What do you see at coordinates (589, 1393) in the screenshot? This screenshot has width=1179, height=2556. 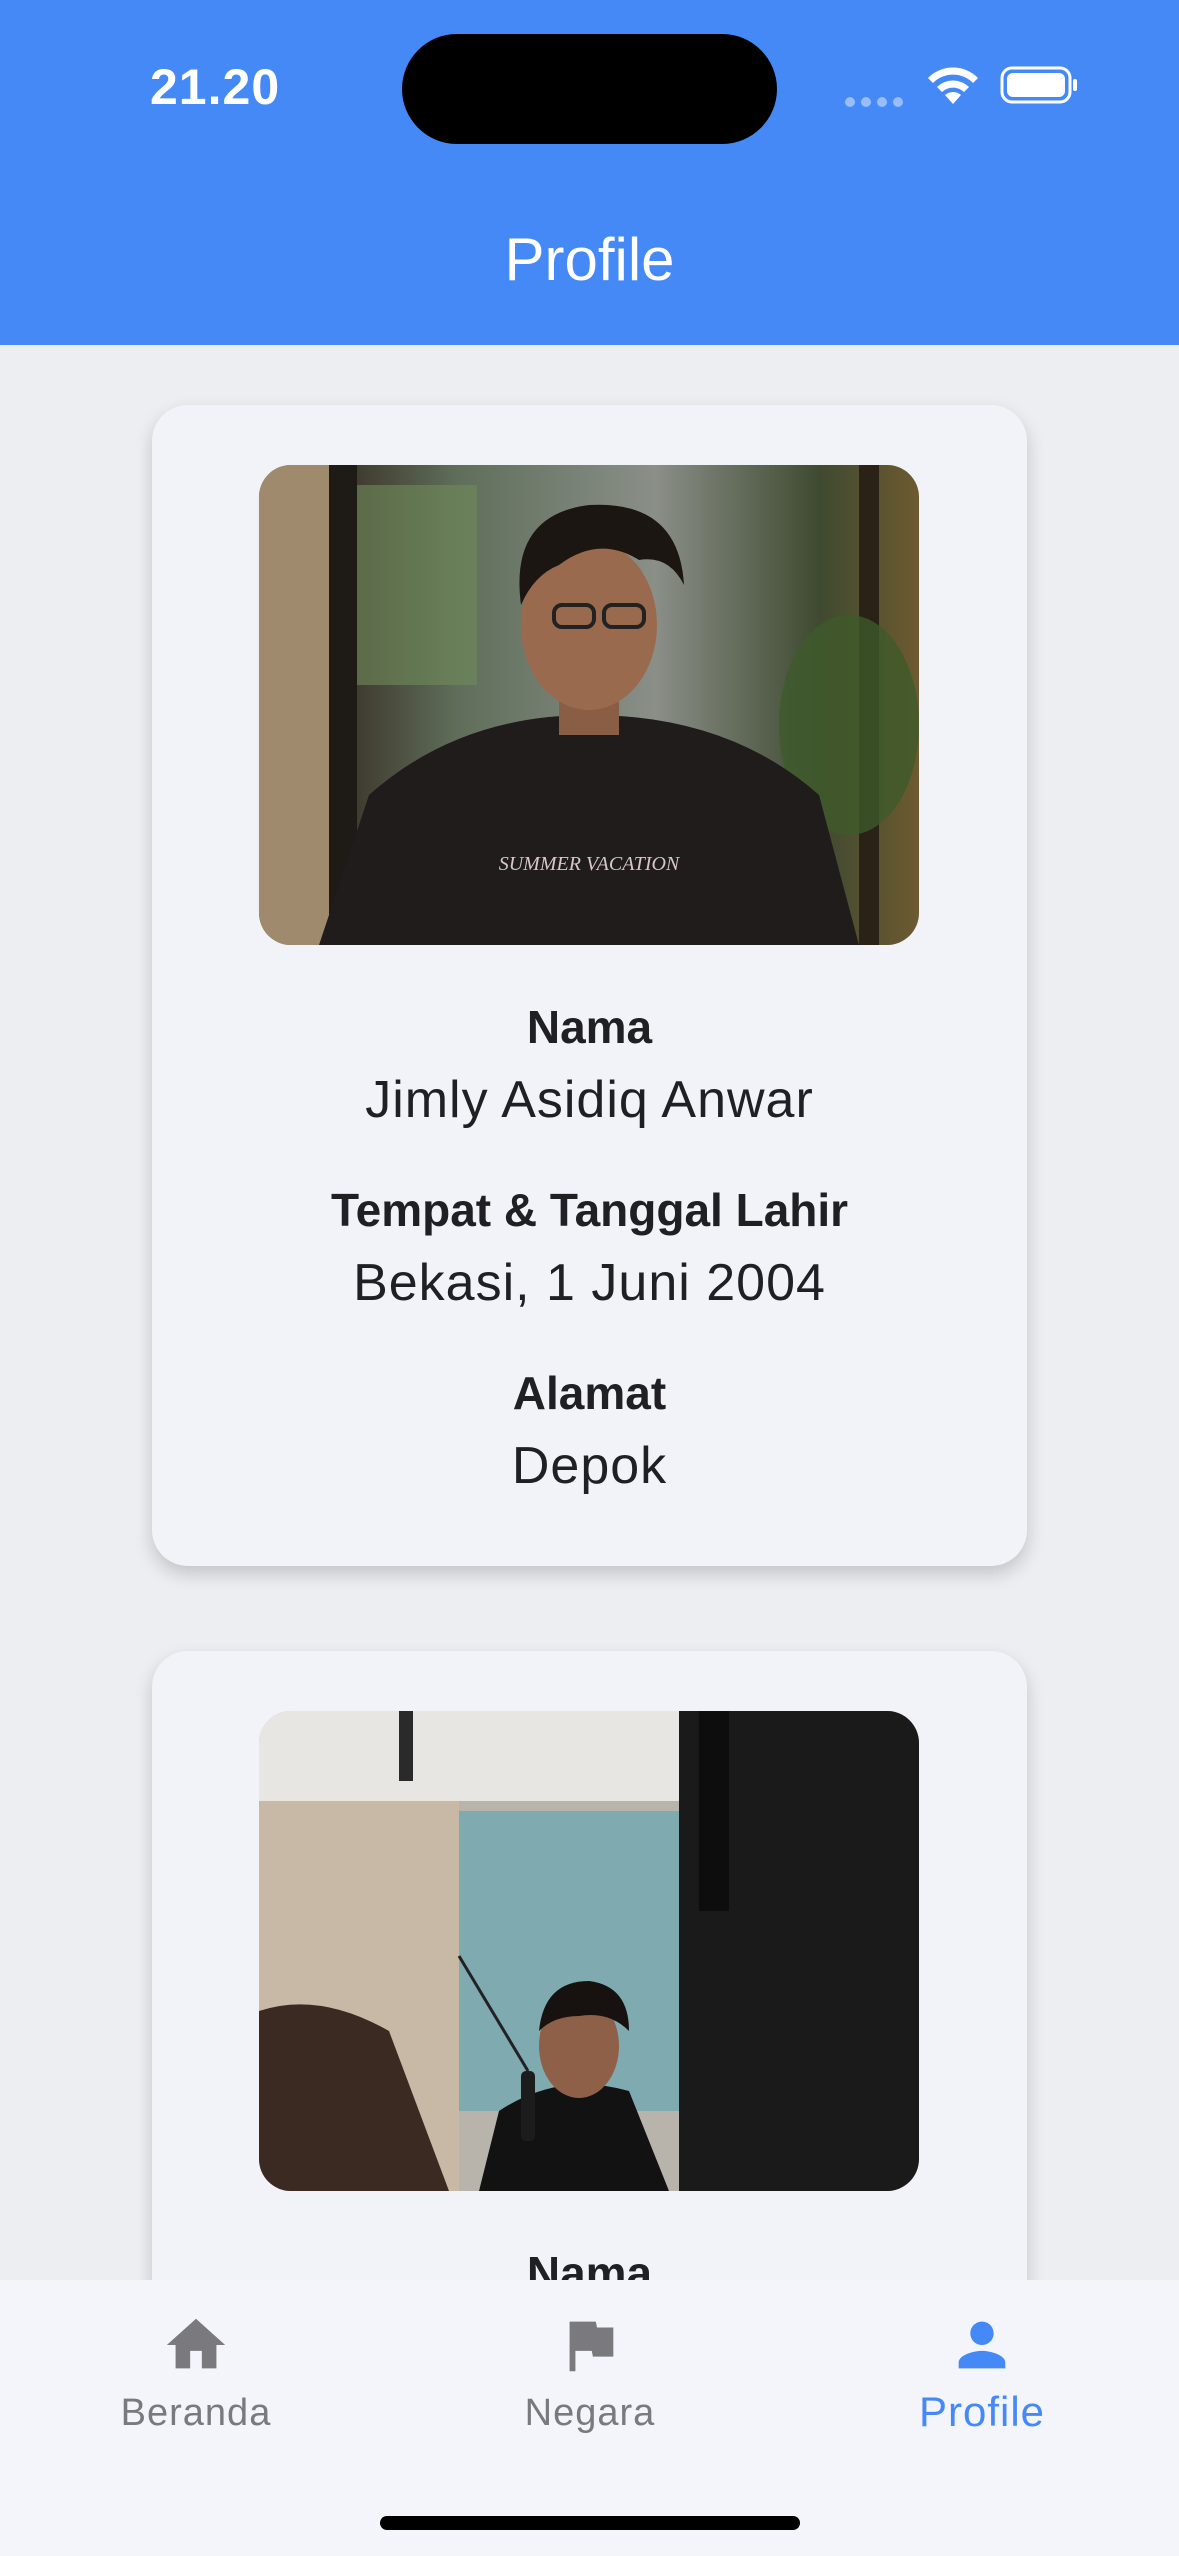 I see `address-label: Alamat` at bounding box center [589, 1393].